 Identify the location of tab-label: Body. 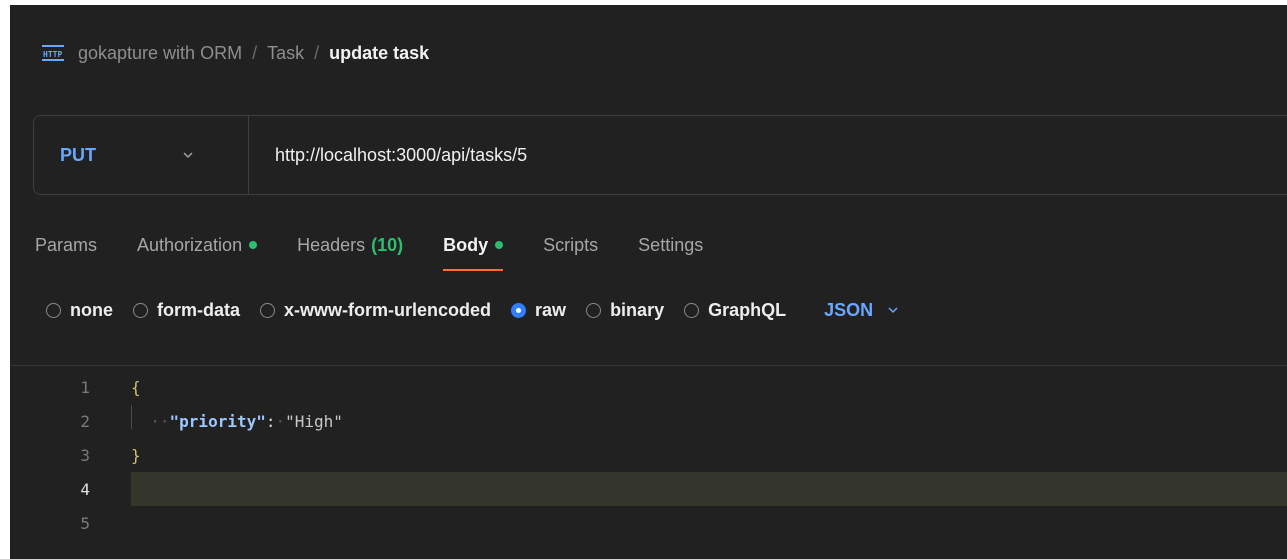
(466, 244).